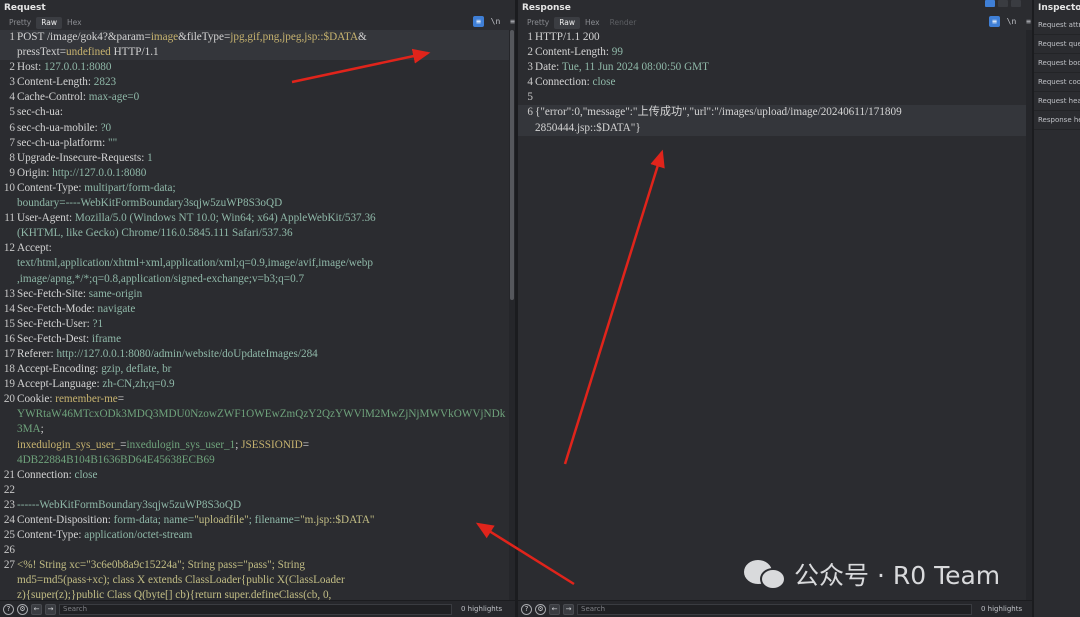 The image size is (1080, 617). I want to click on line-content: Content-Length: 2823, so click(262, 82).